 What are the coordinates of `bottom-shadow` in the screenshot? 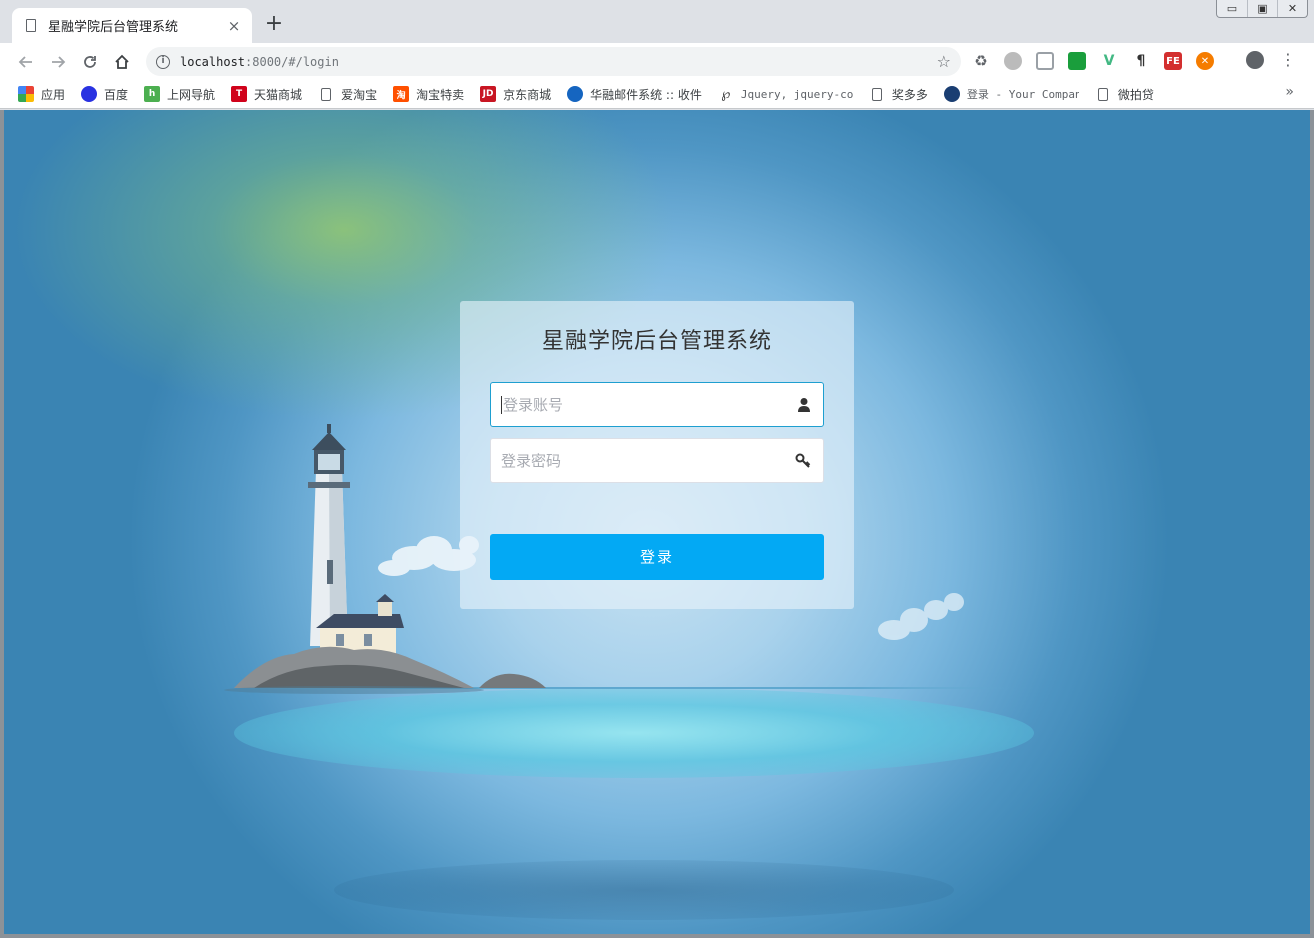 It's located at (644, 890).